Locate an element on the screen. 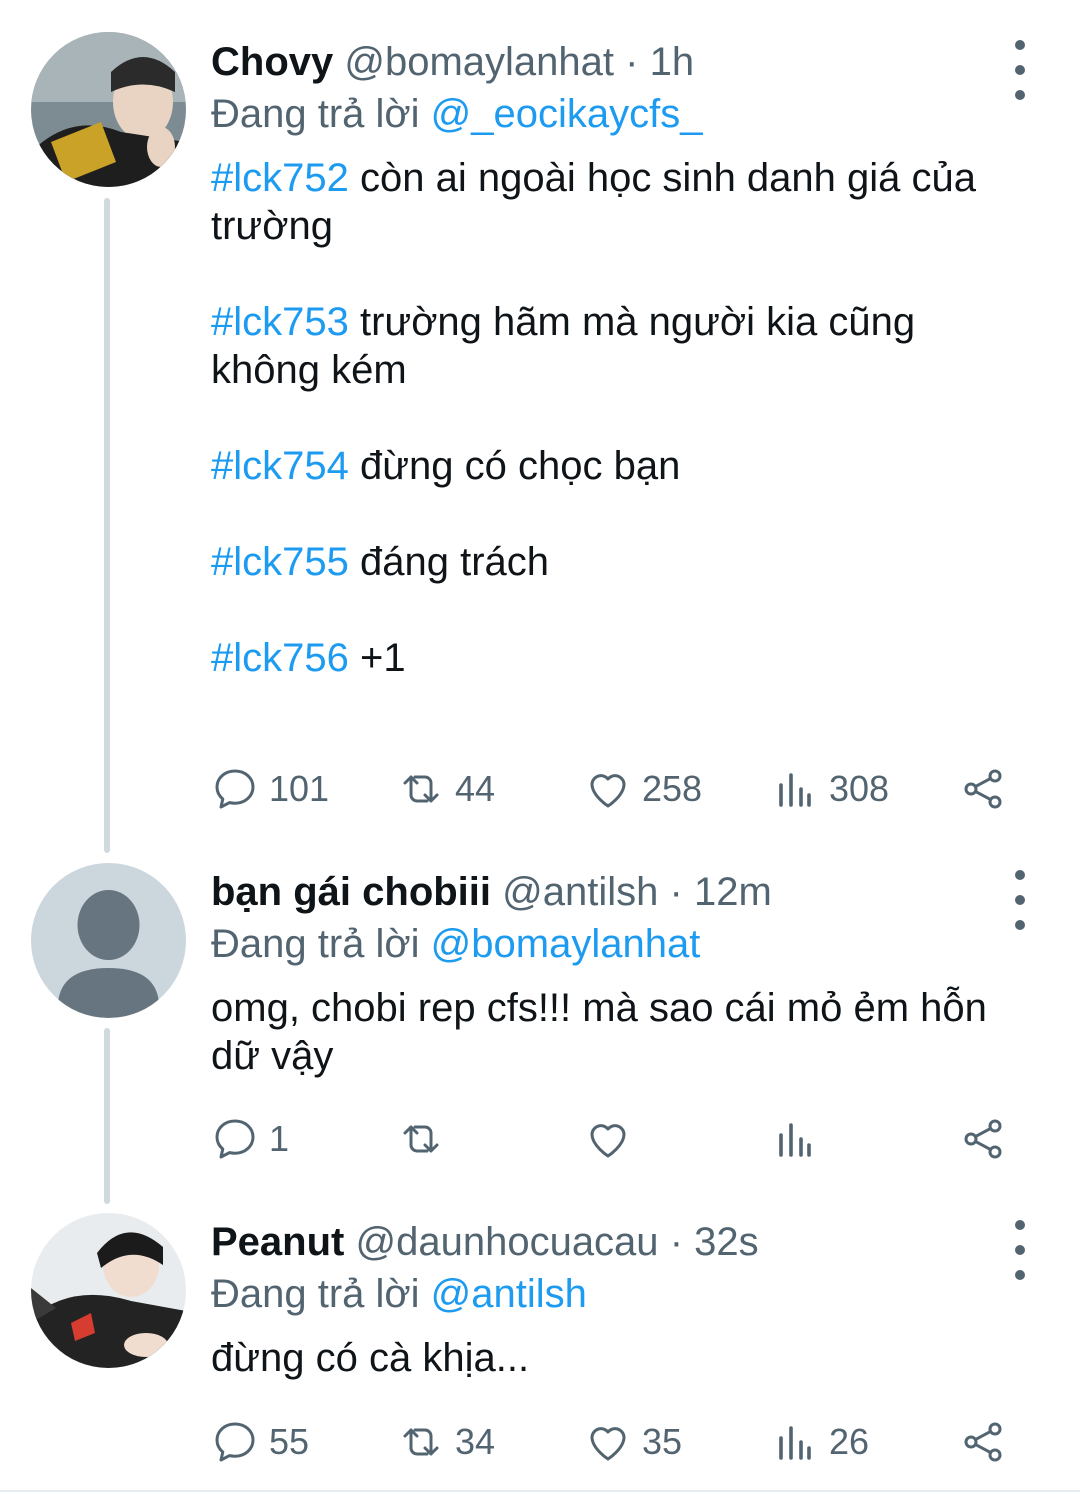 The image size is (1080, 1495). views-count: 26 is located at coordinates (849, 1441).